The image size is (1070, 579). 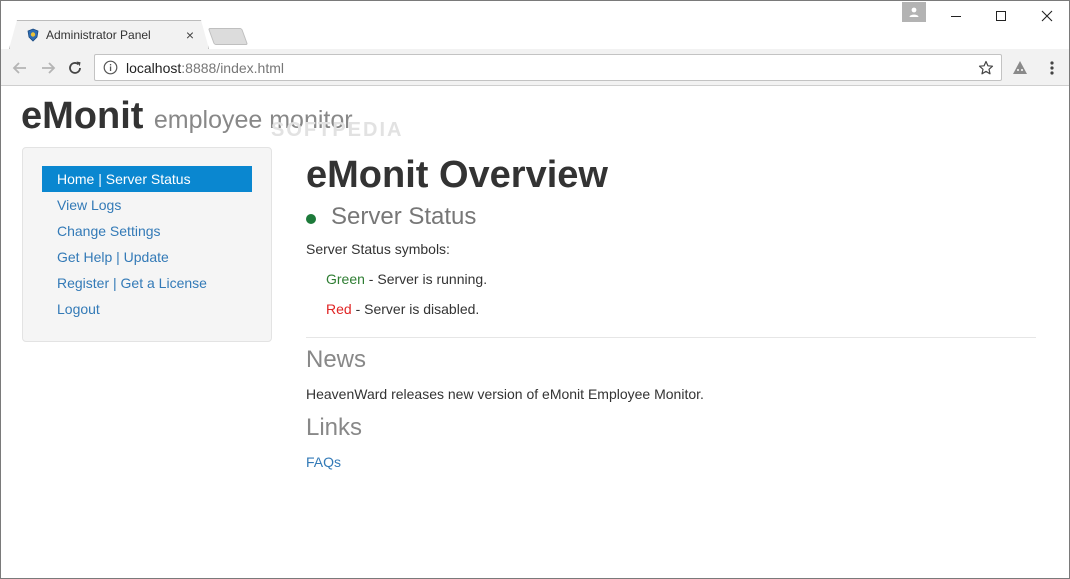 What do you see at coordinates (671, 217) in the screenshot?
I see `server-status-header: Server Status` at bounding box center [671, 217].